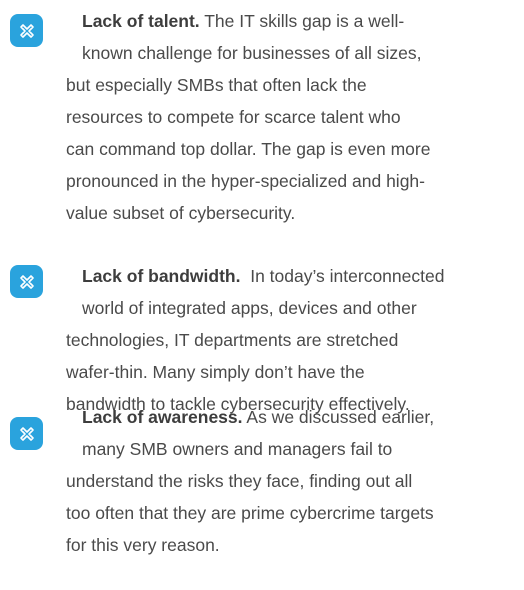 Image resolution: width=524 pixels, height=590 pixels. Describe the element at coordinates (161, 276) in the screenshot. I see `item-title: Lack of bandwidth.` at that location.